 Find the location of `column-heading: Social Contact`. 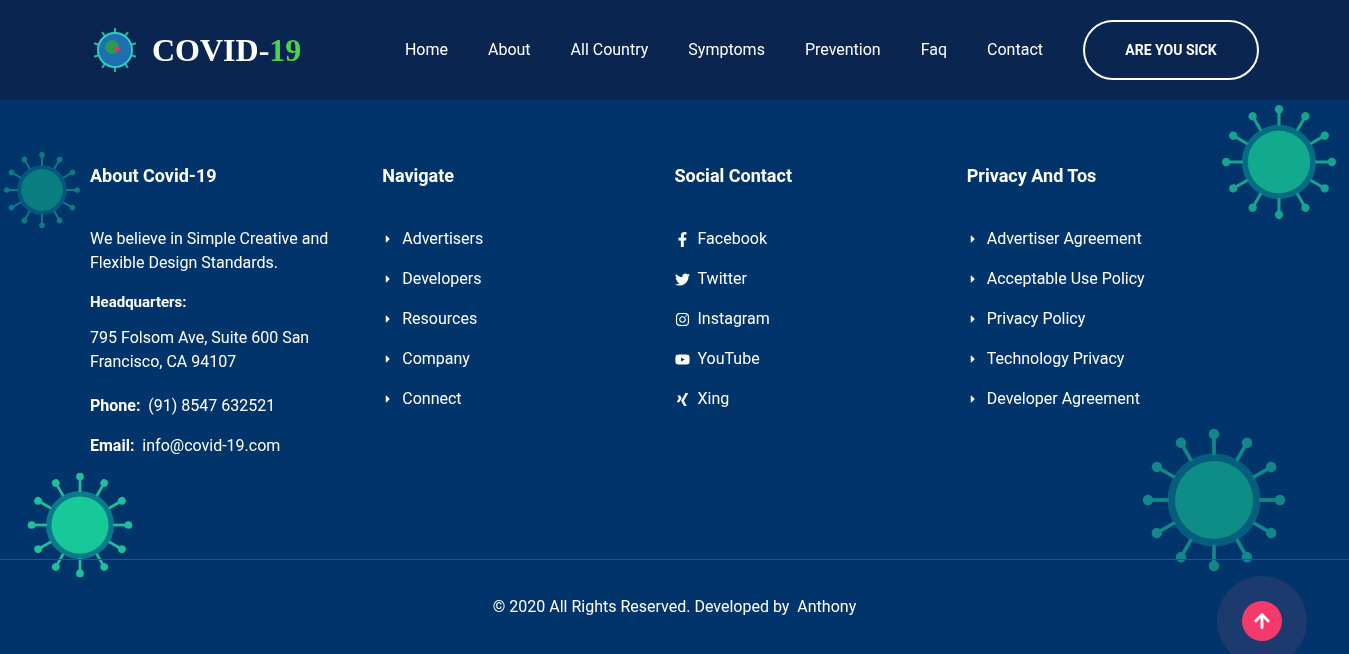

column-heading: Social Contact is located at coordinates (733, 176).